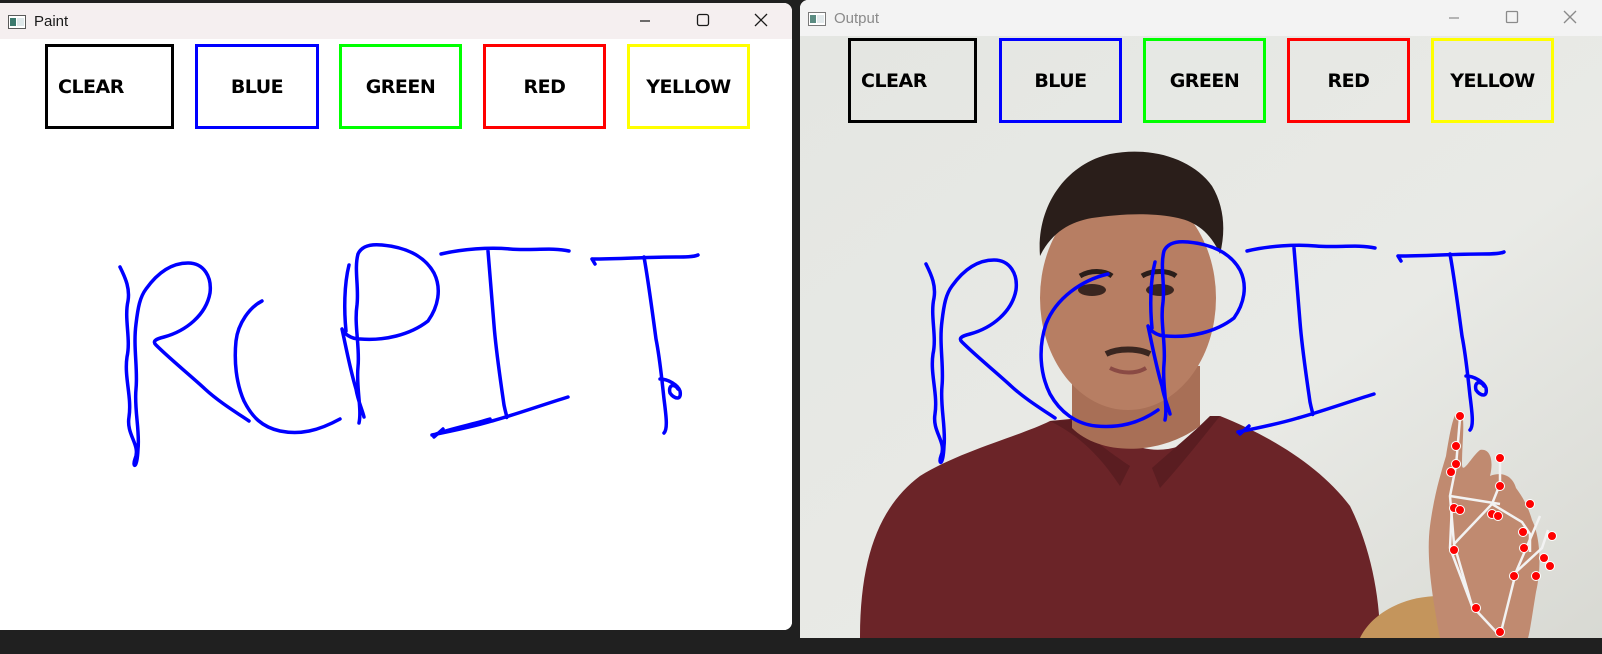 The height and width of the screenshot is (654, 1602). I want to click on paint-drawing, so click(409, 354).